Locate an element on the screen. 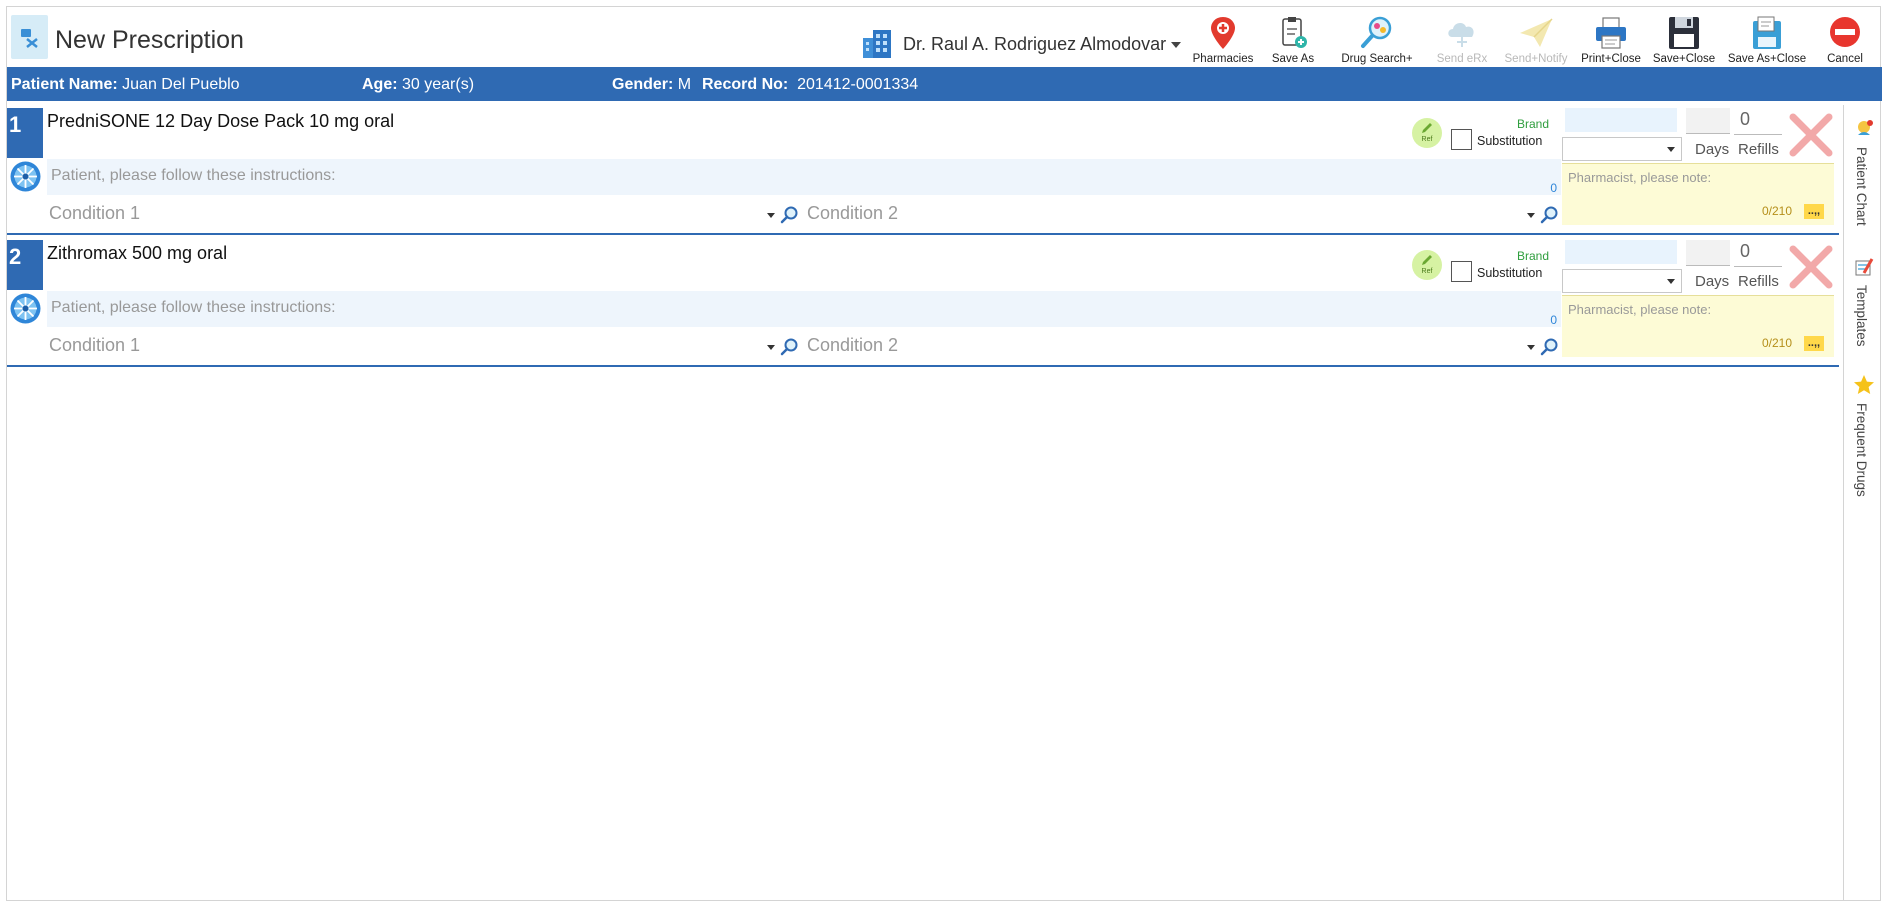  save-close-button: Save+Close is located at coordinates (1684, 38).